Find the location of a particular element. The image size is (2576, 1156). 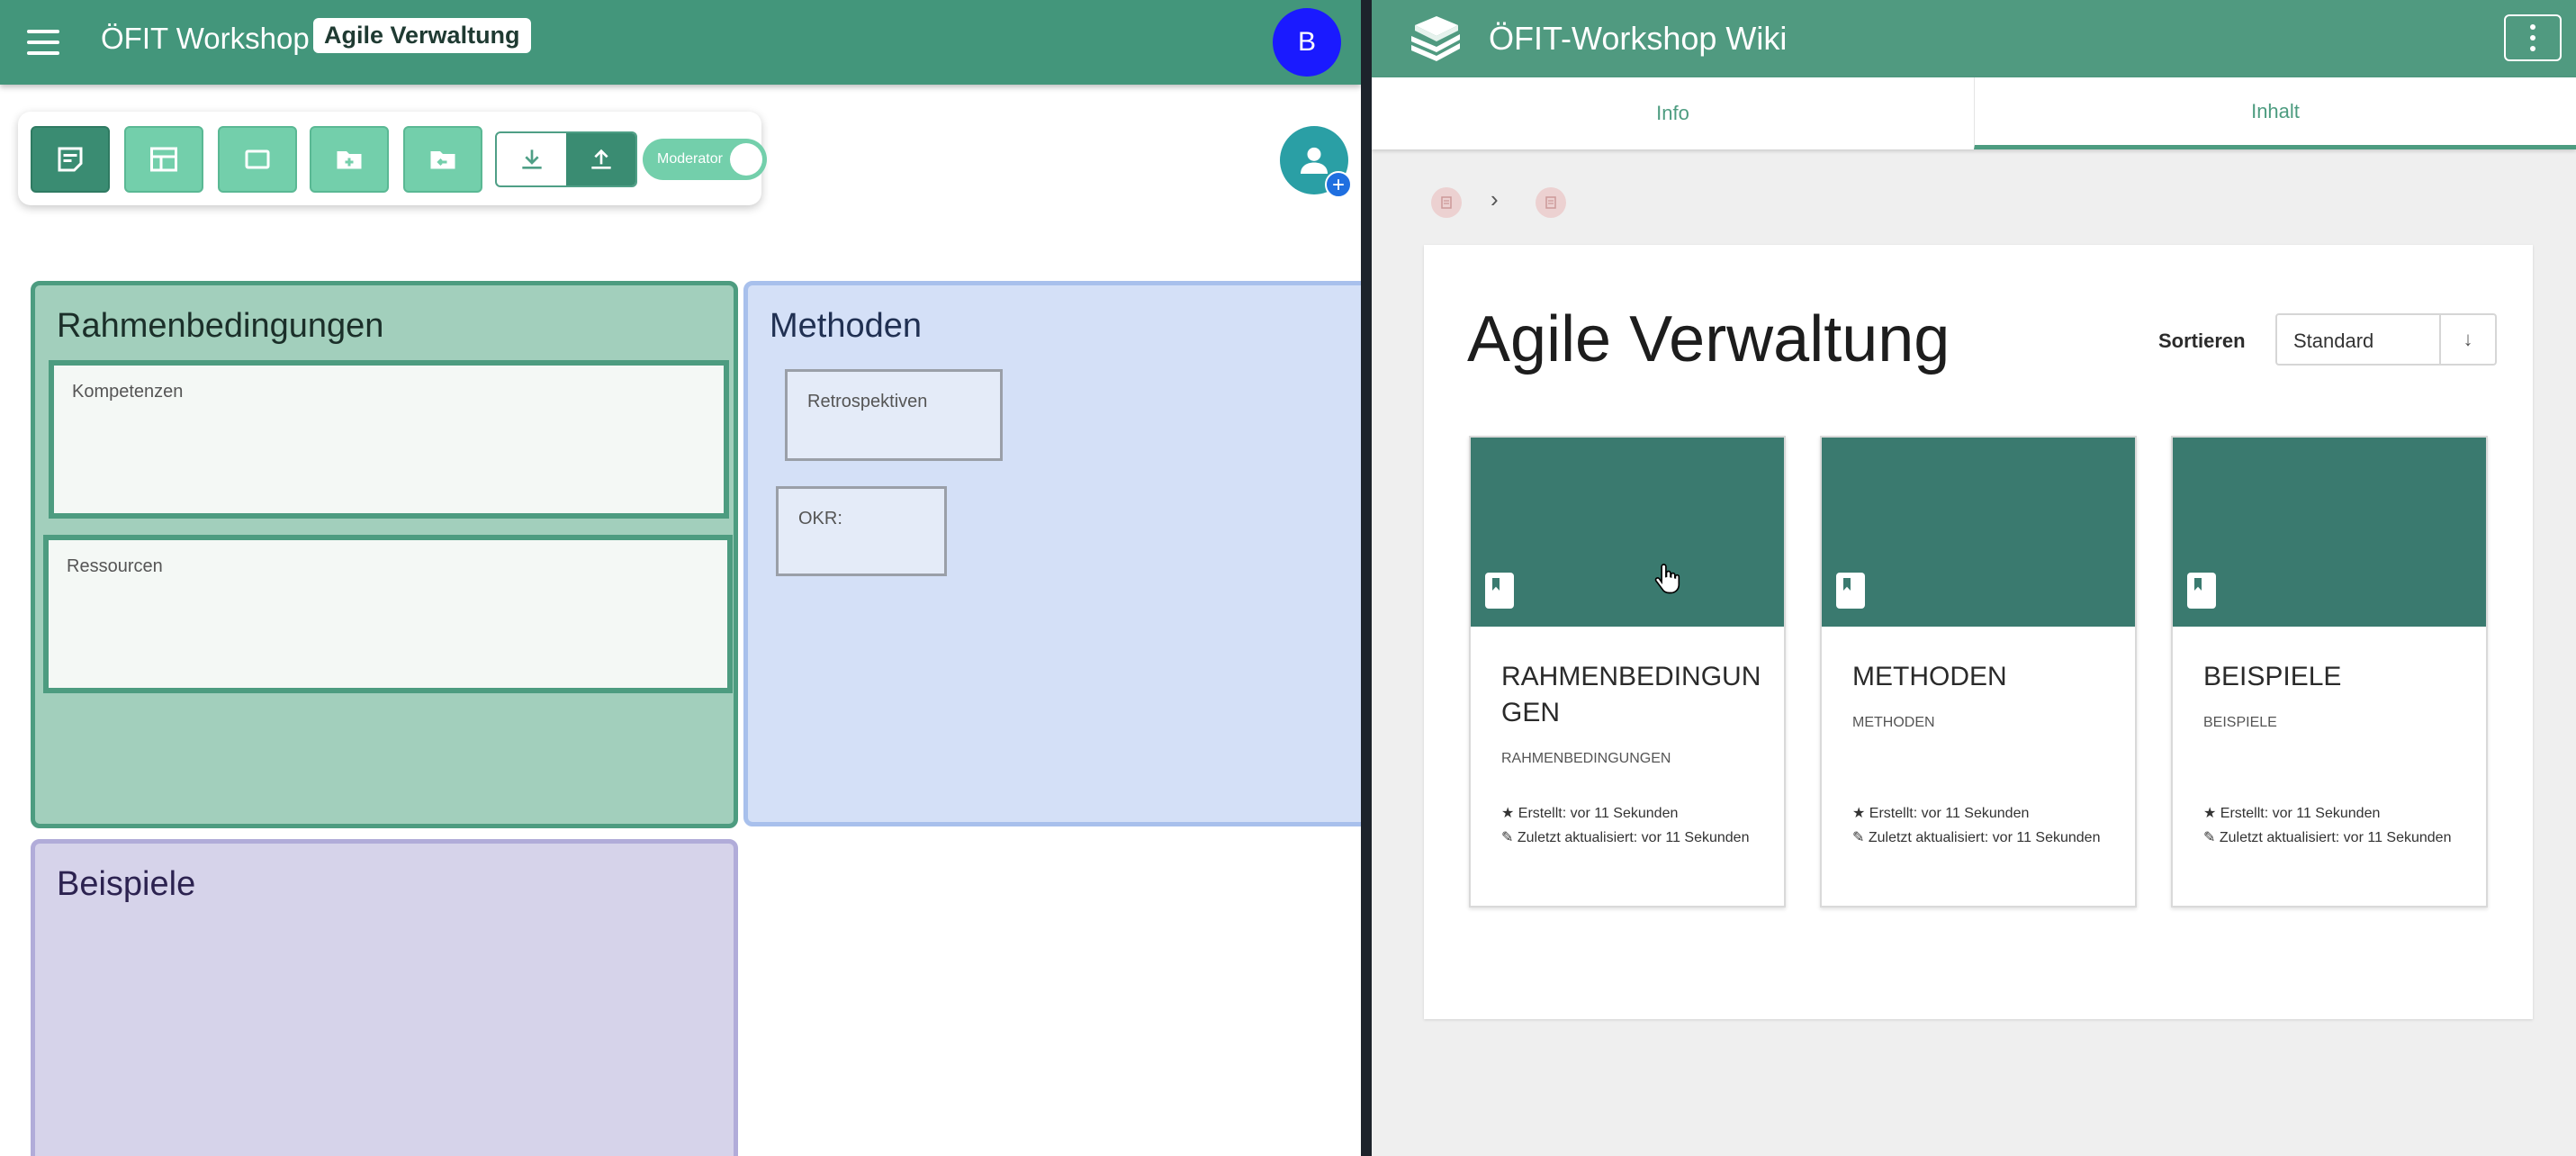

card-subtitle: BEISPIELE is located at coordinates (2240, 722).